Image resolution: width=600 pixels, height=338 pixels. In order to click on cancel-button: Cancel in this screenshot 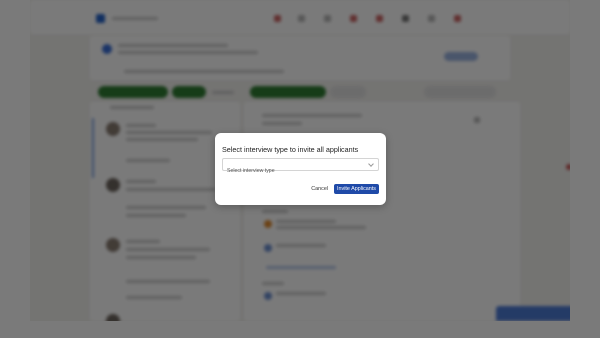, I will do `click(319, 189)`.